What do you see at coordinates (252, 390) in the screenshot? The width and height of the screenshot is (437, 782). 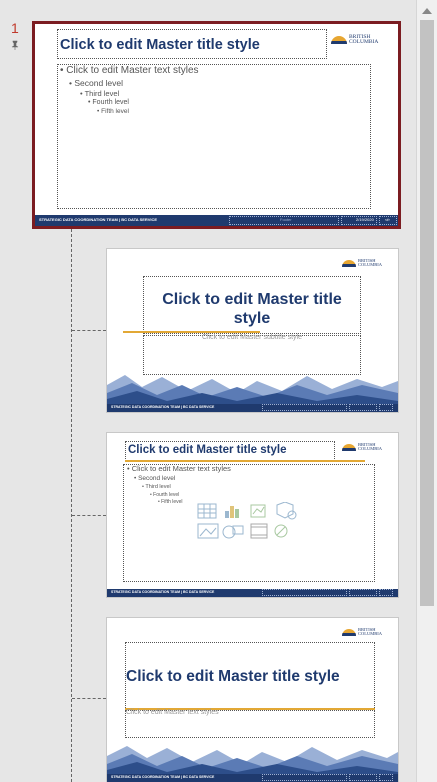 I see `mountains-graphic` at bounding box center [252, 390].